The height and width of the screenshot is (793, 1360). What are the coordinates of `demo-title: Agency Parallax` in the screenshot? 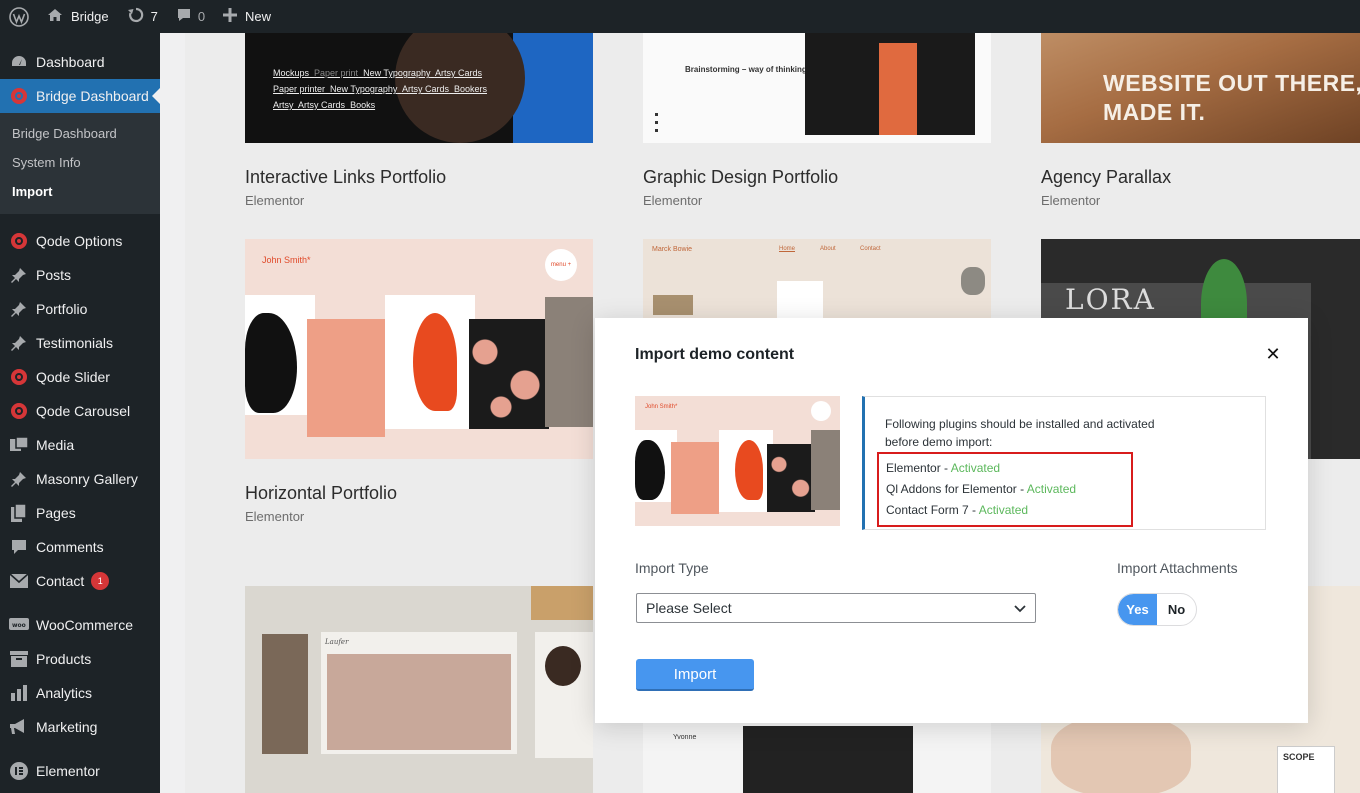 It's located at (1106, 177).